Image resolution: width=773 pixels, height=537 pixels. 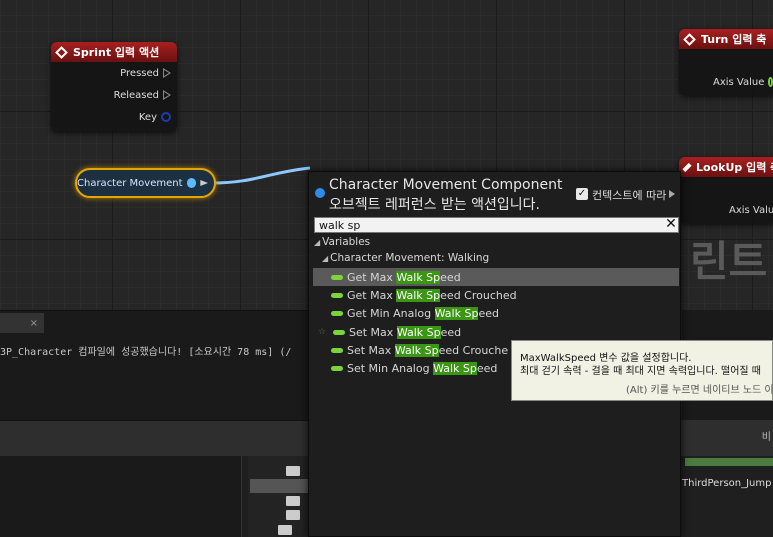 What do you see at coordinates (391, 313) in the screenshot?
I see `item-text: Get Min Analog` at bounding box center [391, 313].